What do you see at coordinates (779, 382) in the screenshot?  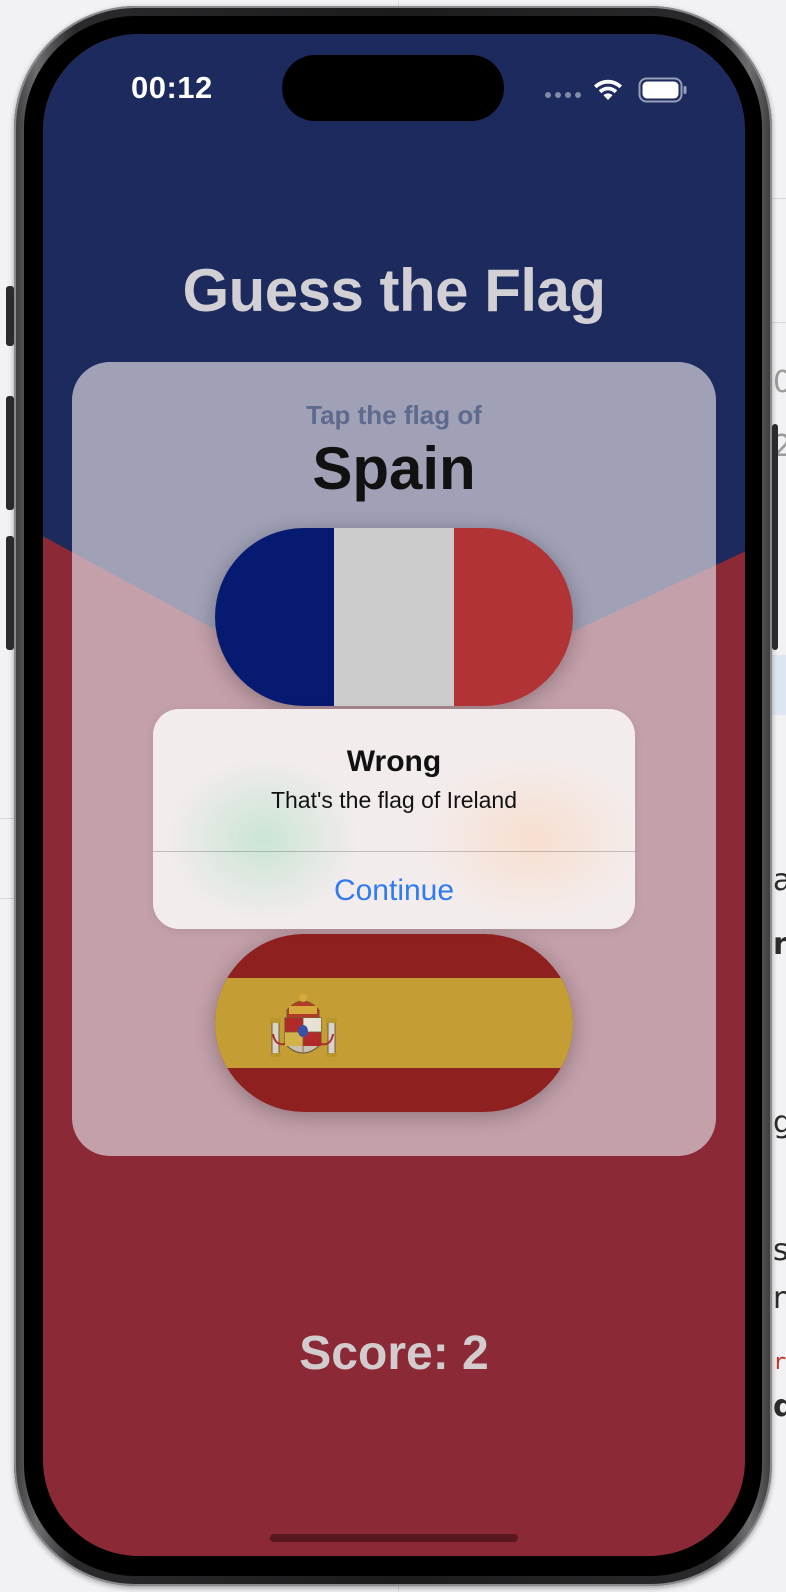 I see `partial-text: 0` at bounding box center [779, 382].